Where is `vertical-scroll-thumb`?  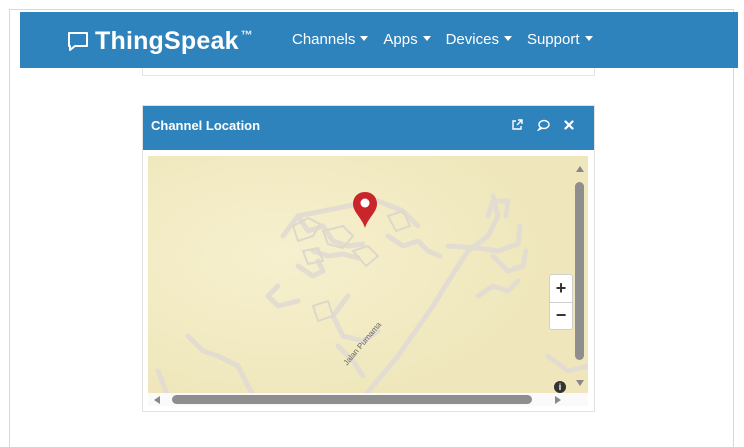 vertical-scroll-thumb is located at coordinates (579, 271).